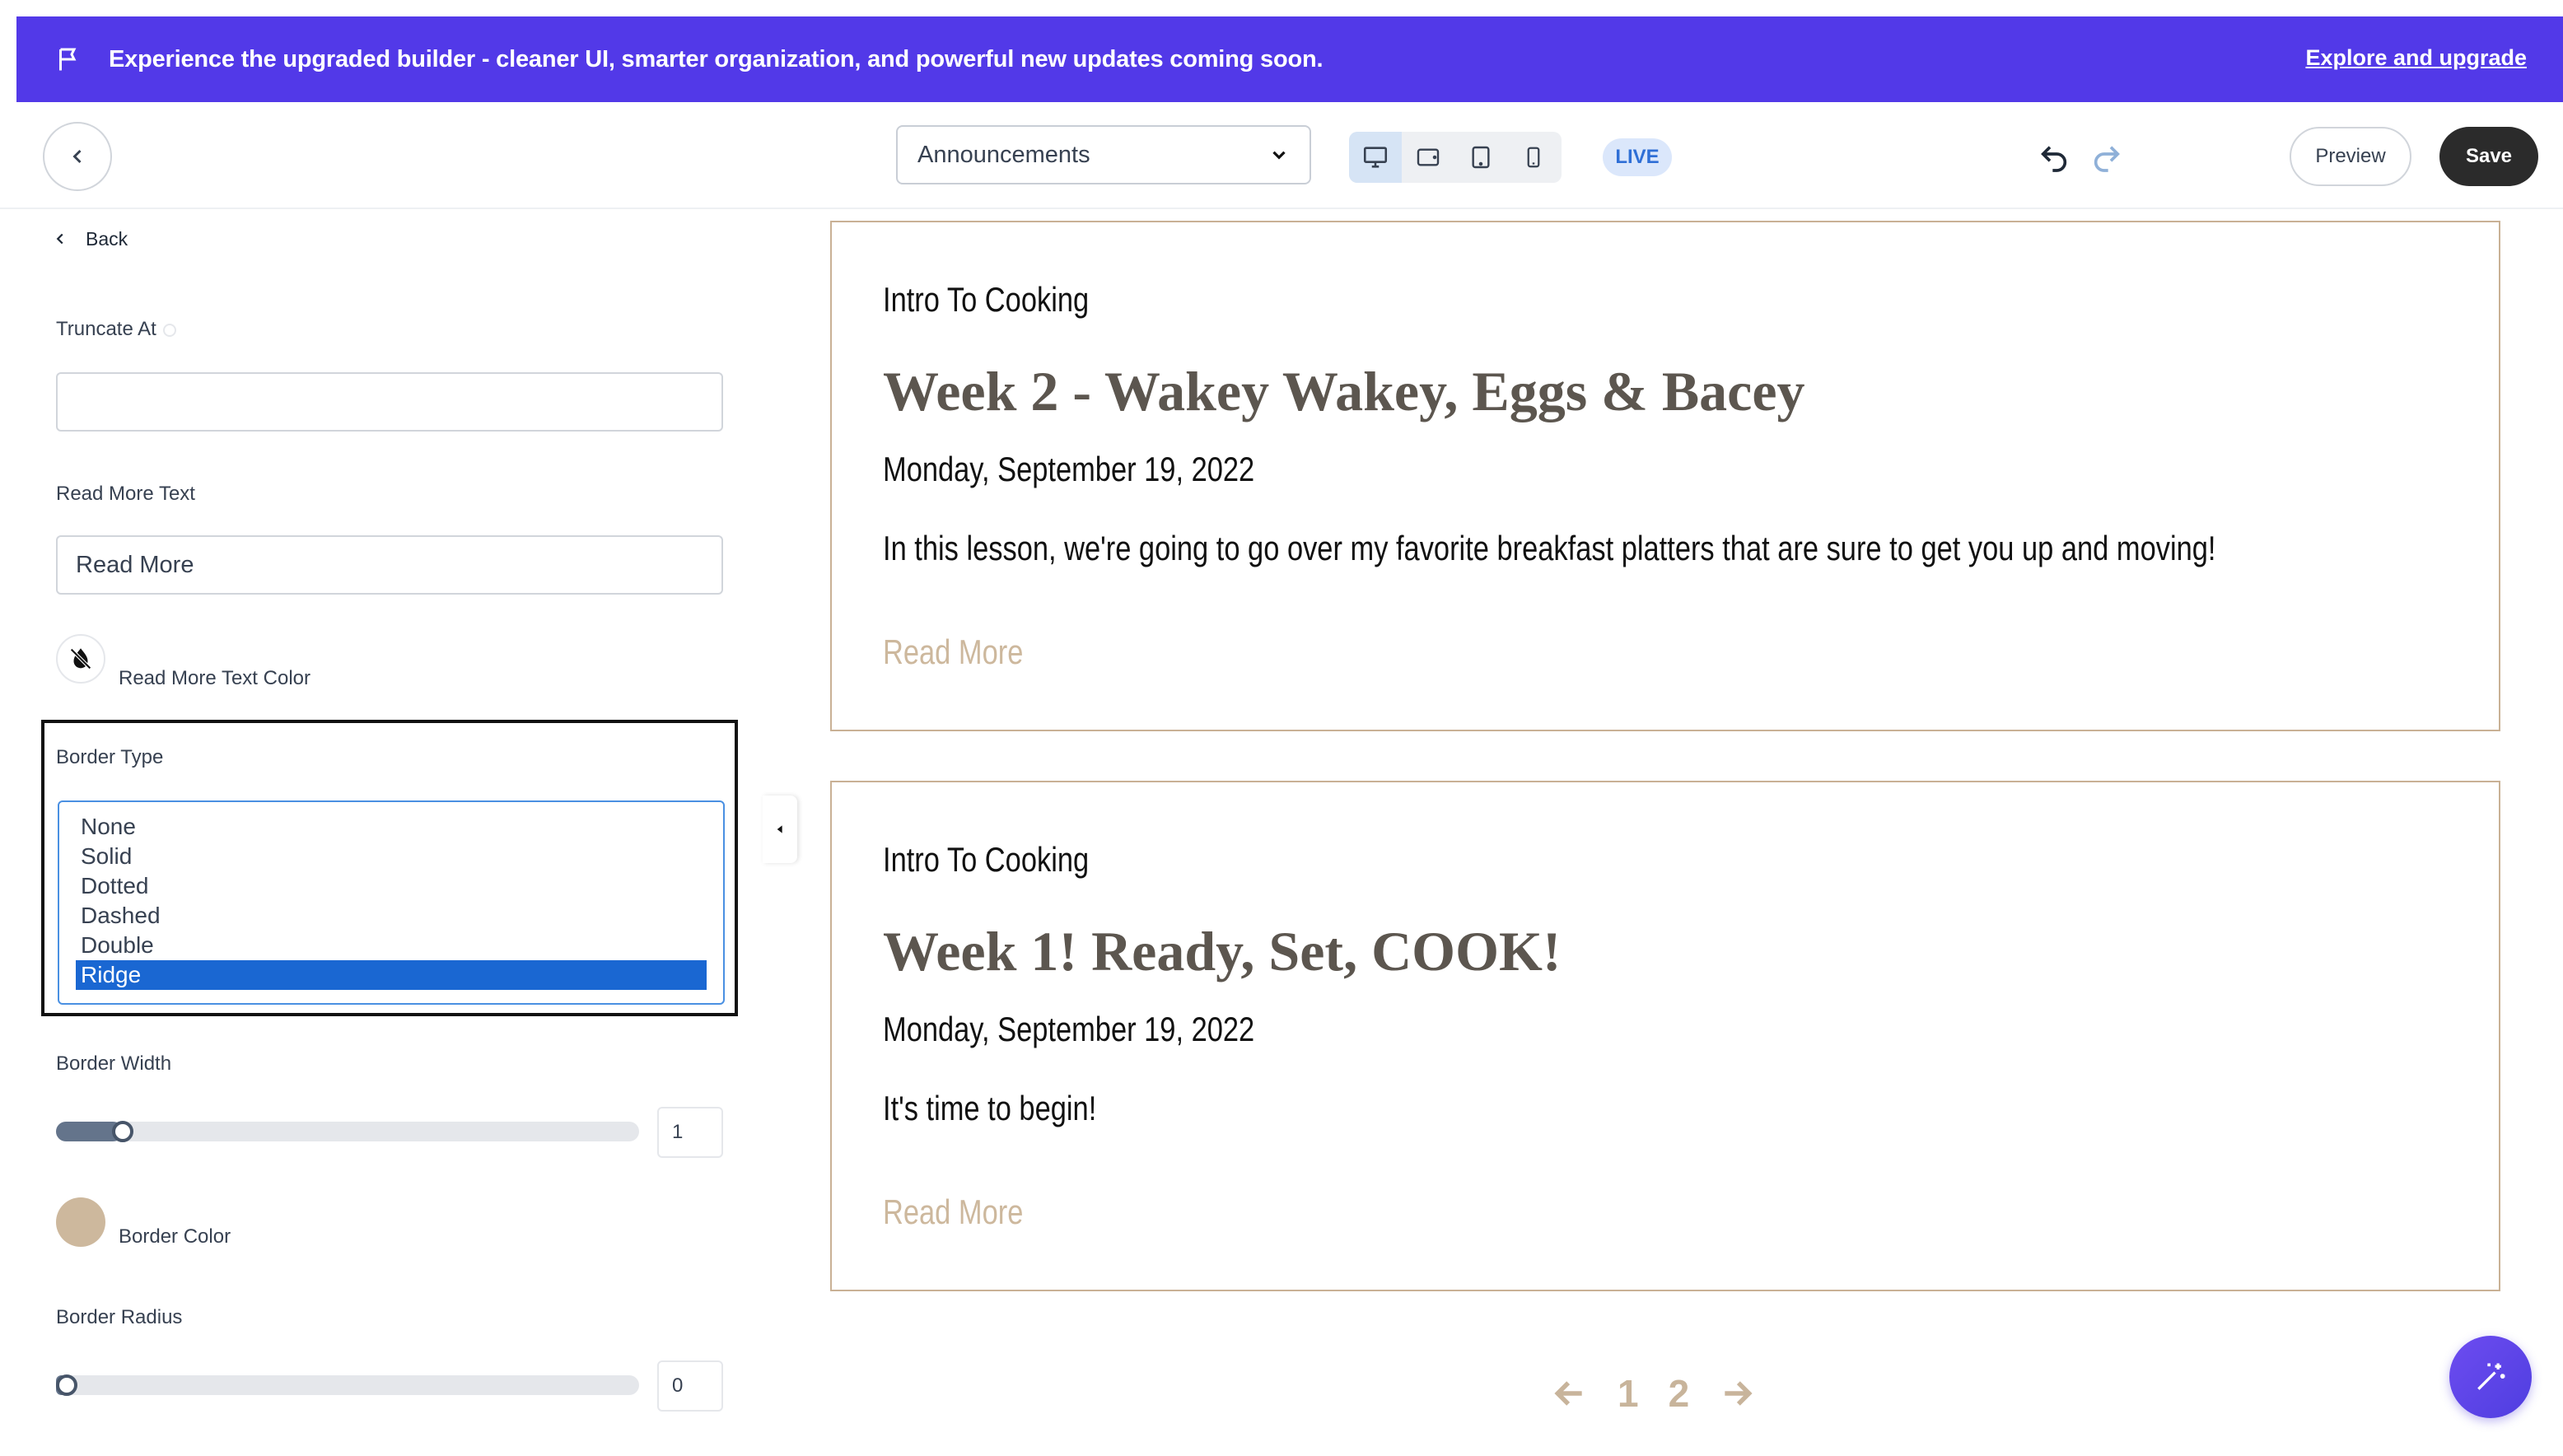 The width and height of the screenshot is (2563, 1456). I want to click on border-radius-slider-handle, so click(67, 1385).